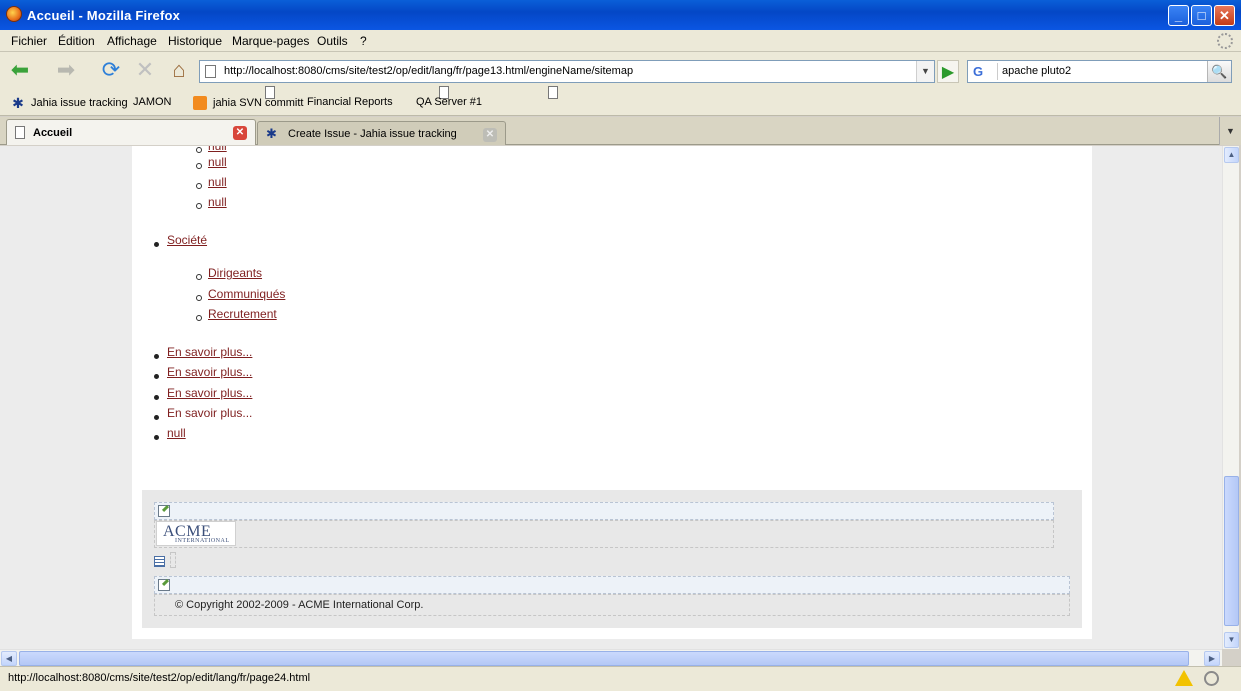  What do you see at coordinates (79, 103) in the screenshot?
I see `bookmark-label: Jahia issue tracking` at bounding box center [79, 103].